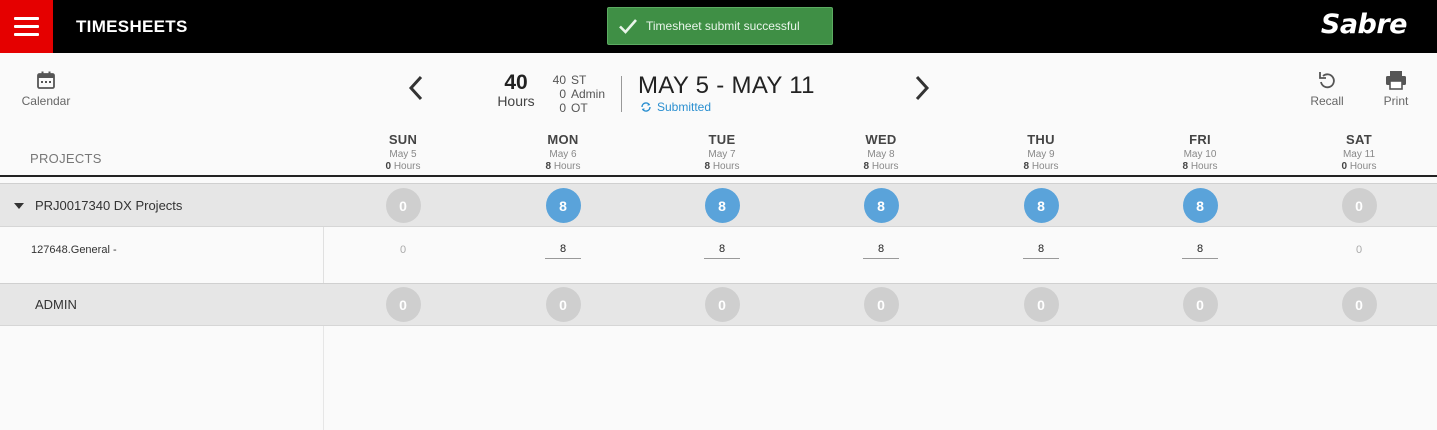 The image size is (1437, 430). I want to click on day-header-thu: THU May 98 Hours, so click(1041, 152).